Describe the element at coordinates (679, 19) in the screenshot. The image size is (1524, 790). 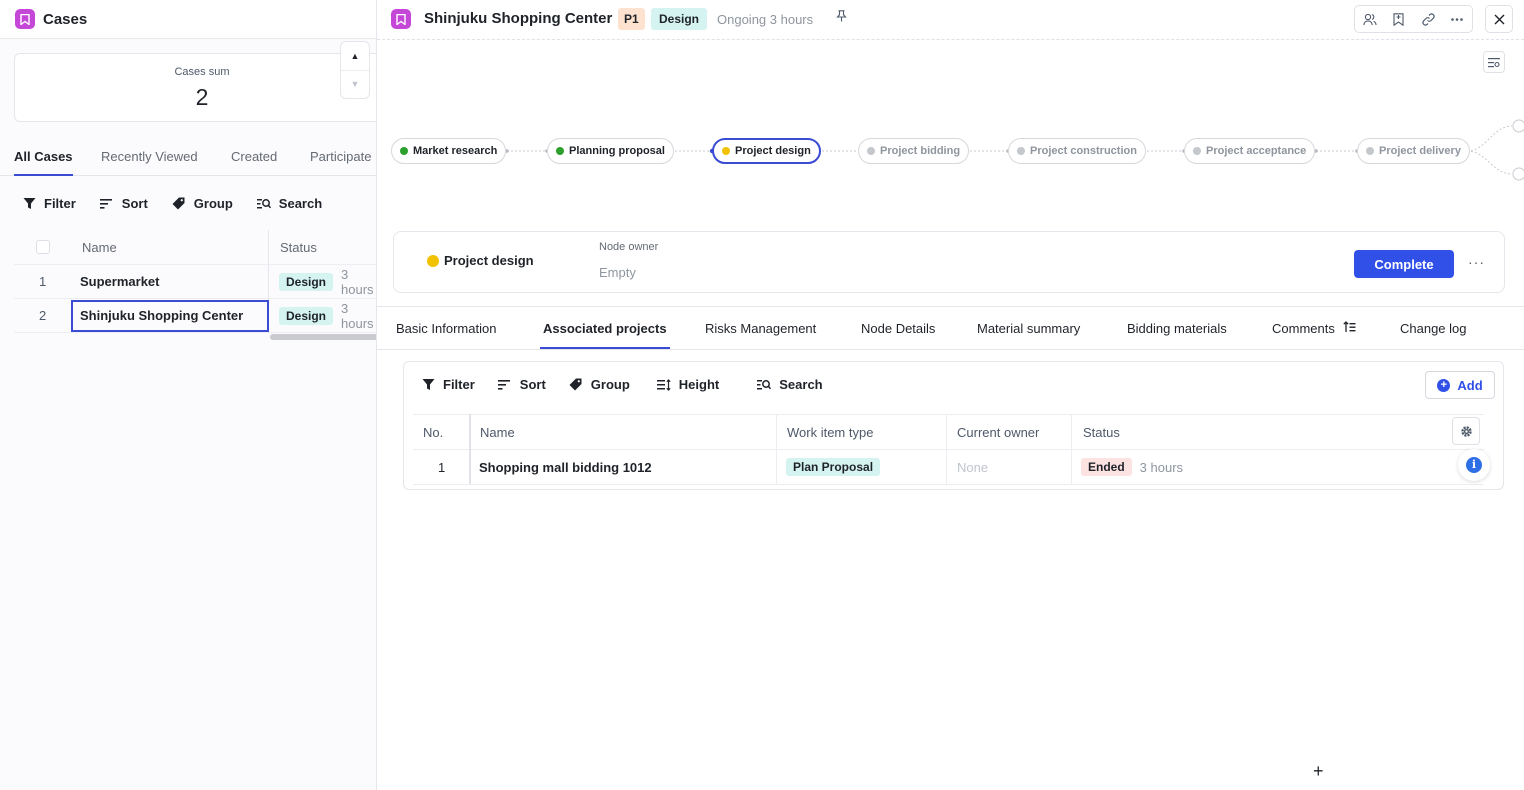
I see `stage-badge: Design` at that location.